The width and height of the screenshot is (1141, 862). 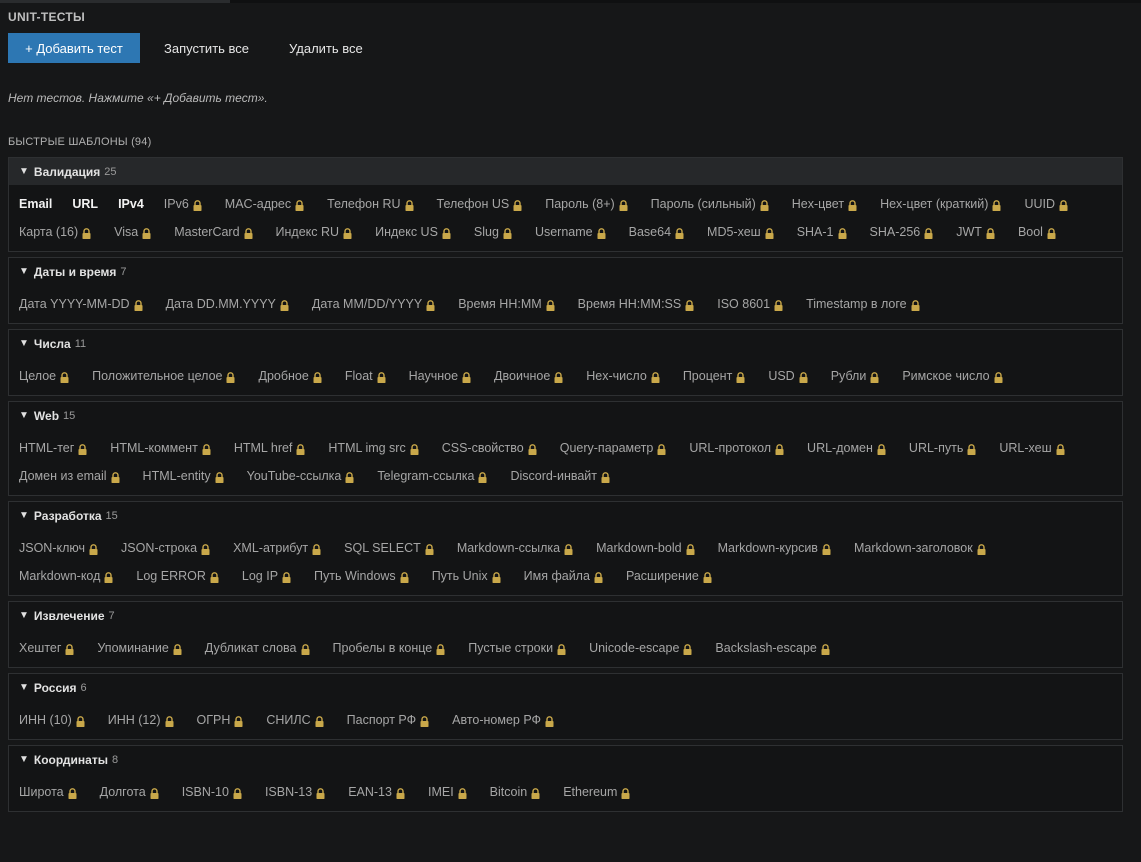 I want to click on group-header-russia: ▼ Россия 6, so click(x=565, y=687).